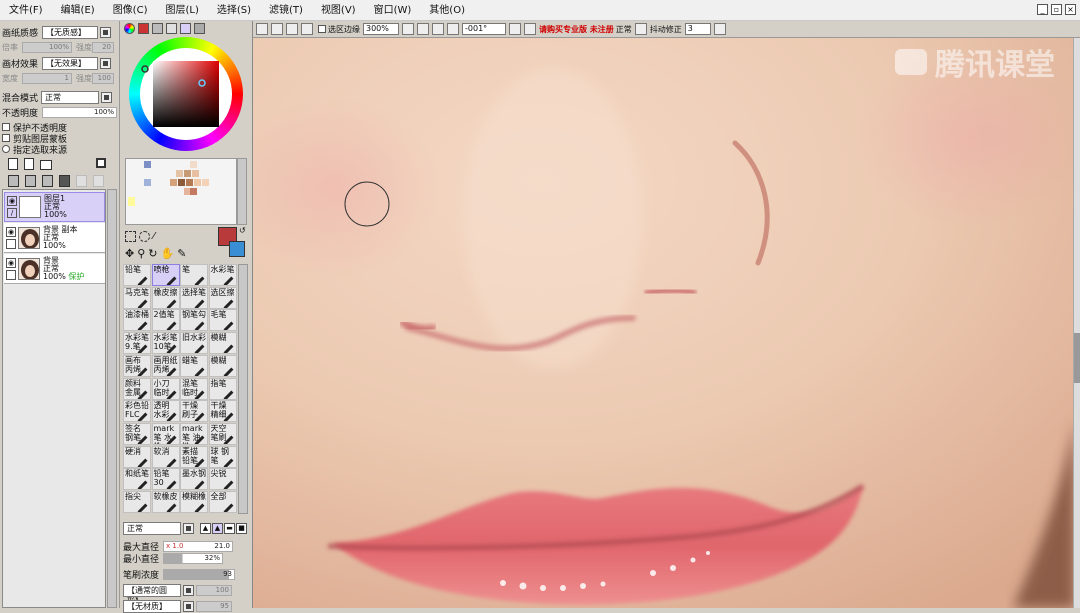 The width and height of the screenshot is (1080, 613). Describe the element at coordinates (286, 10) in the screenshot. I see `menu-filter: 滤镜(T)` at that location.